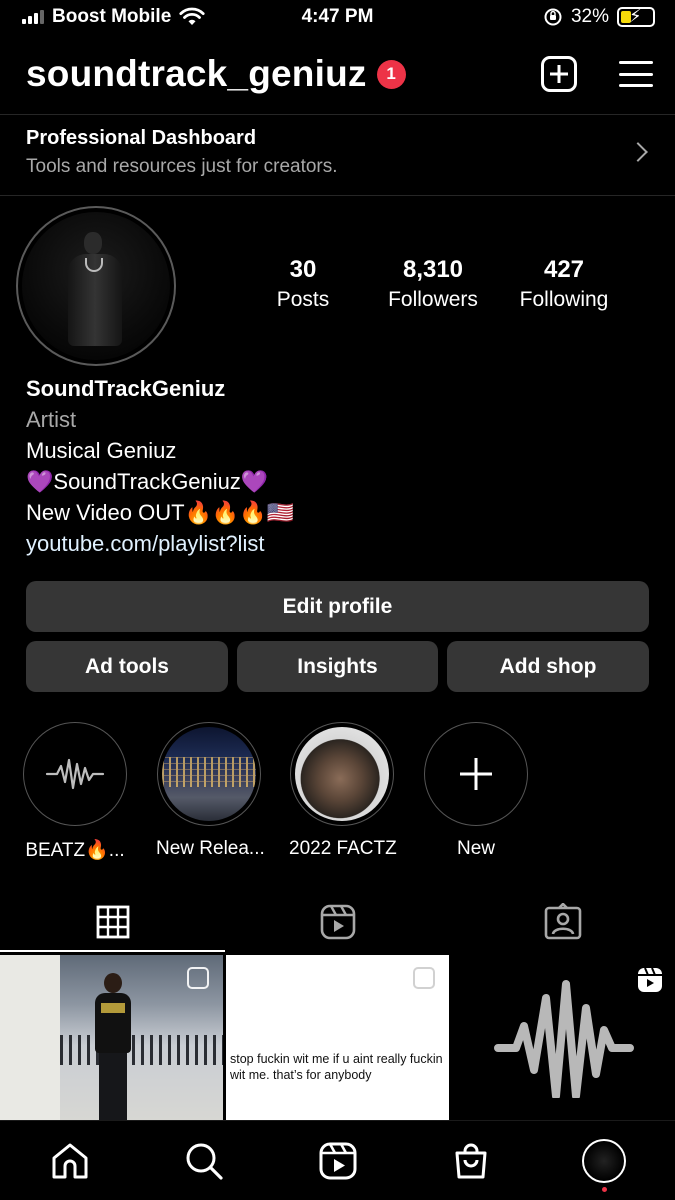  What do you see at coordinates (112, 951) in the screenshot?
I see `active-tab-indicator` at bounding box center [112, 951].